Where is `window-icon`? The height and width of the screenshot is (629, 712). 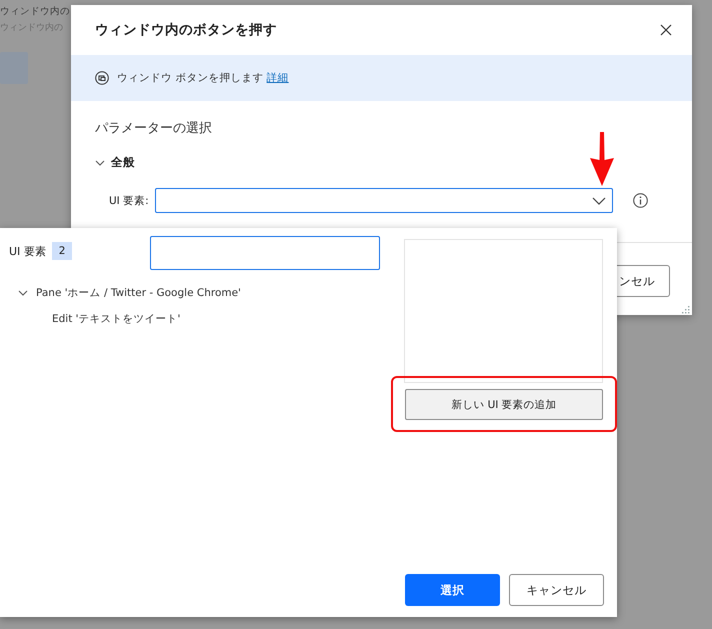 window-icon is located at coordinates (102, 78).